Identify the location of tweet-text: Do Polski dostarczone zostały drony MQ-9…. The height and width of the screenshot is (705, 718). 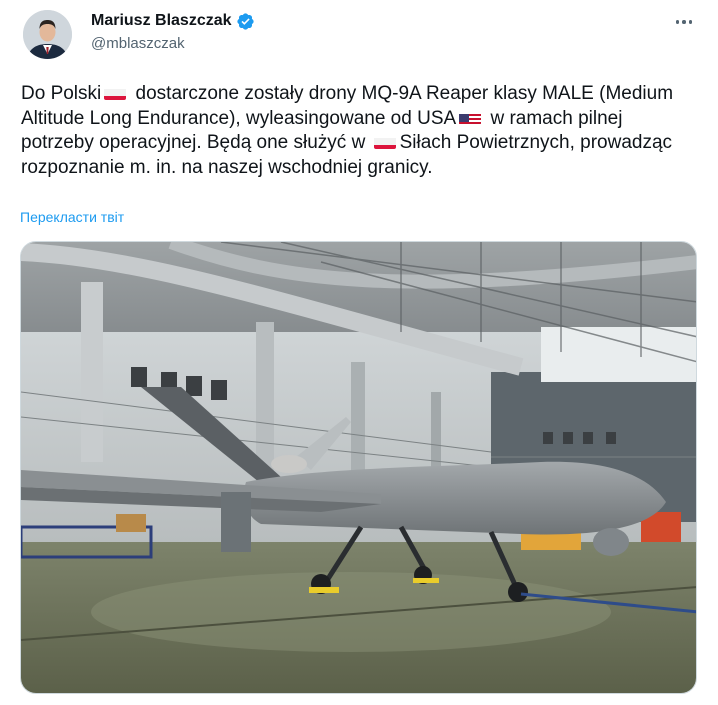
(353, 131).